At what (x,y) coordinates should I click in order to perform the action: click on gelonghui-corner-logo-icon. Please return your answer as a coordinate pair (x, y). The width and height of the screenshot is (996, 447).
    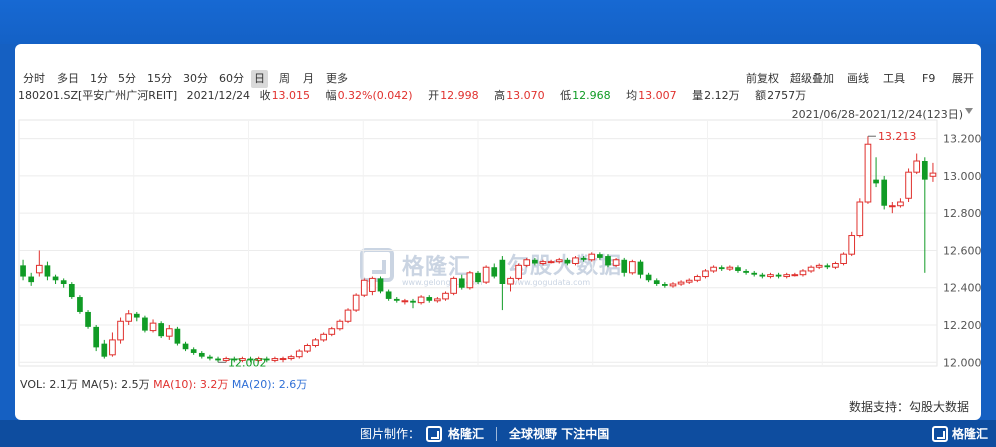
    Looking at the image, I should click on (939, 433).